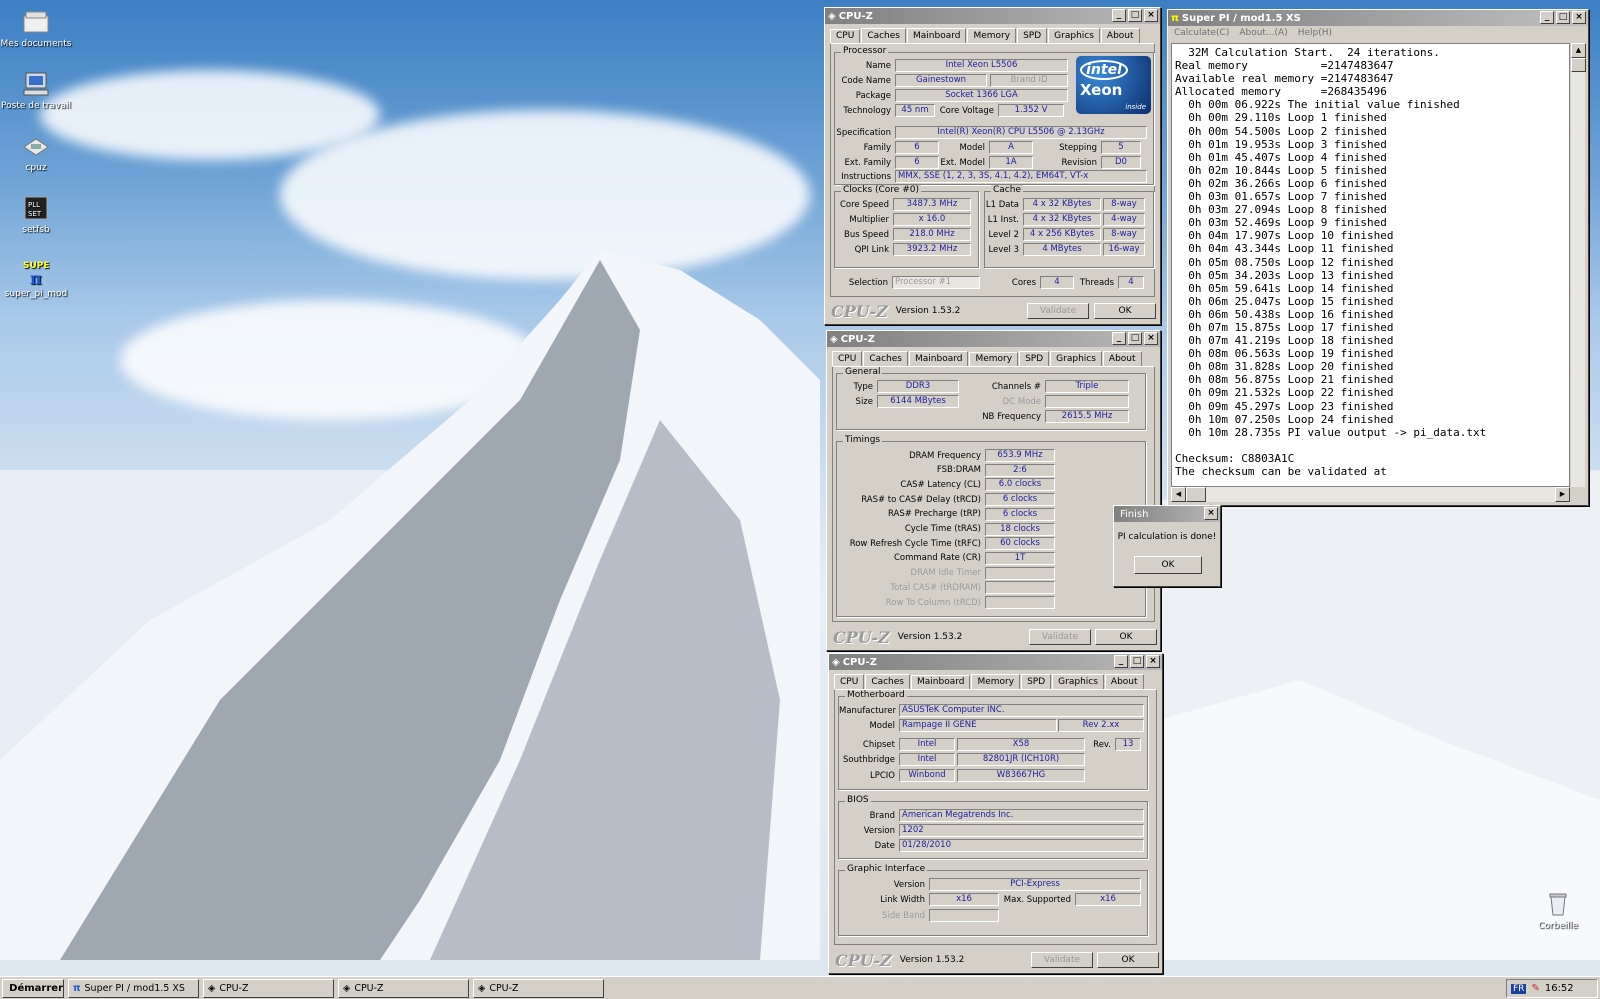  Describe the element at coordinates (1020, 514) in the screenshot. I see `timing-value: 6 clocks` at that location.